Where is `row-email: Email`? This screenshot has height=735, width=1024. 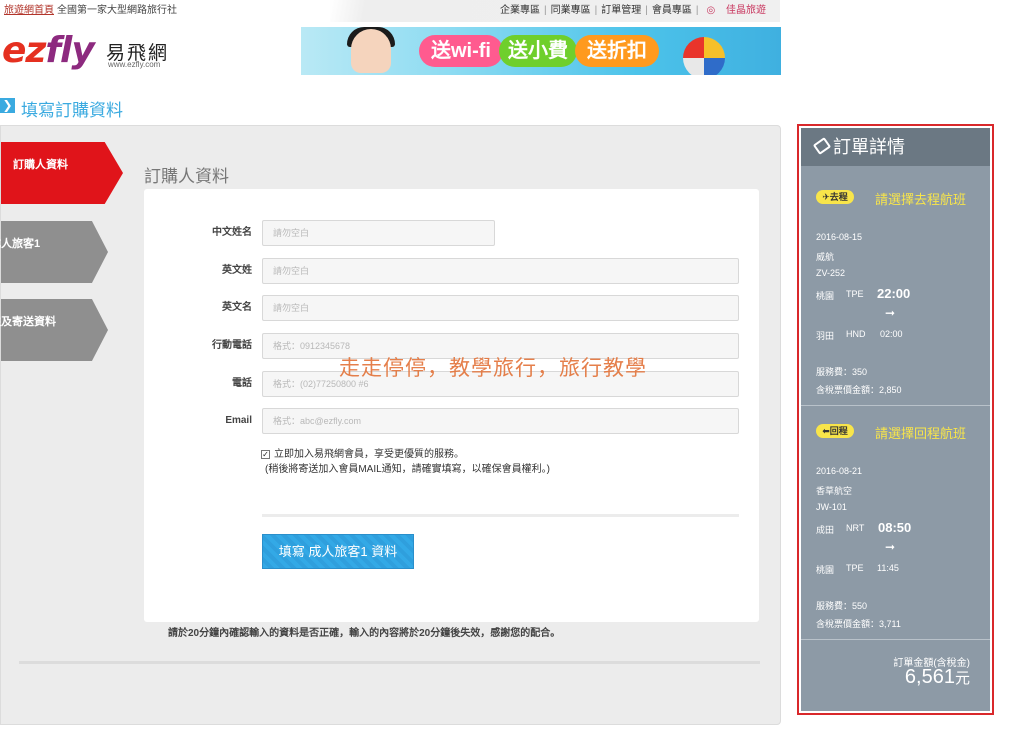
row-email: Email is located at coordinates (198, 421).